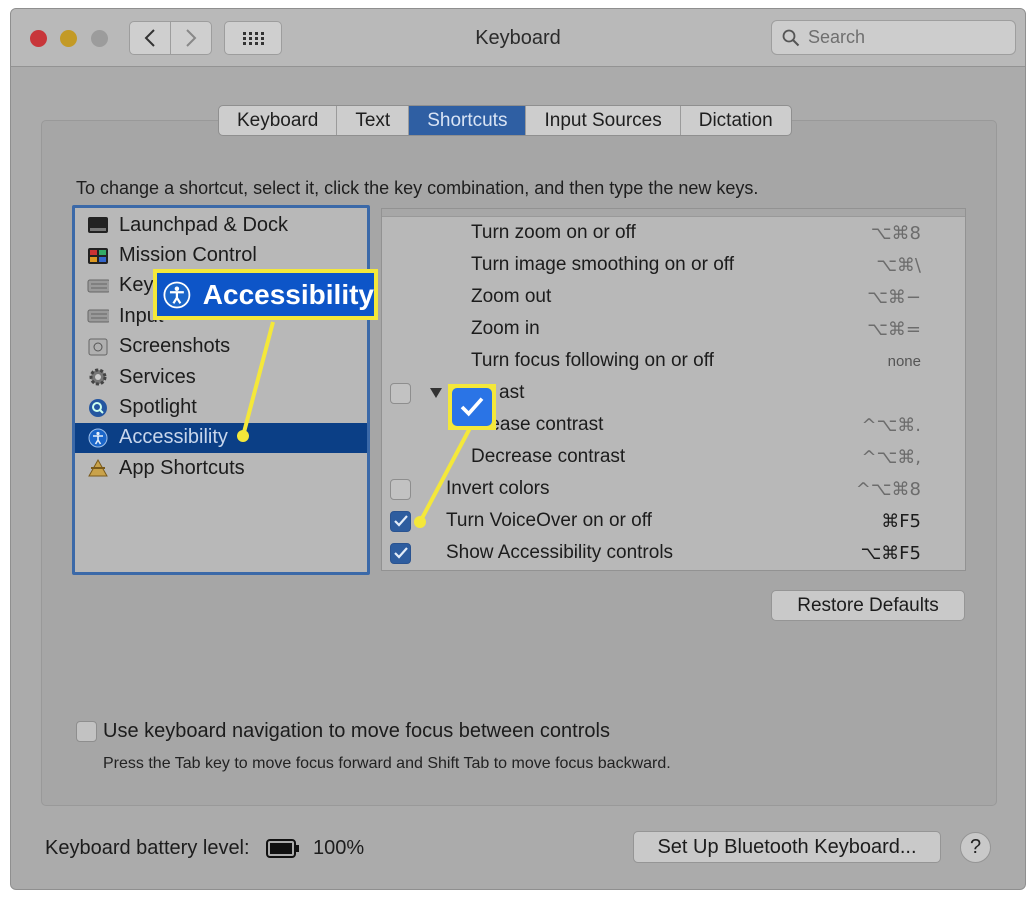 The image size is (1033, 897). I want to click on shortcut-key: ⌥⌘−, so click(894, 297).